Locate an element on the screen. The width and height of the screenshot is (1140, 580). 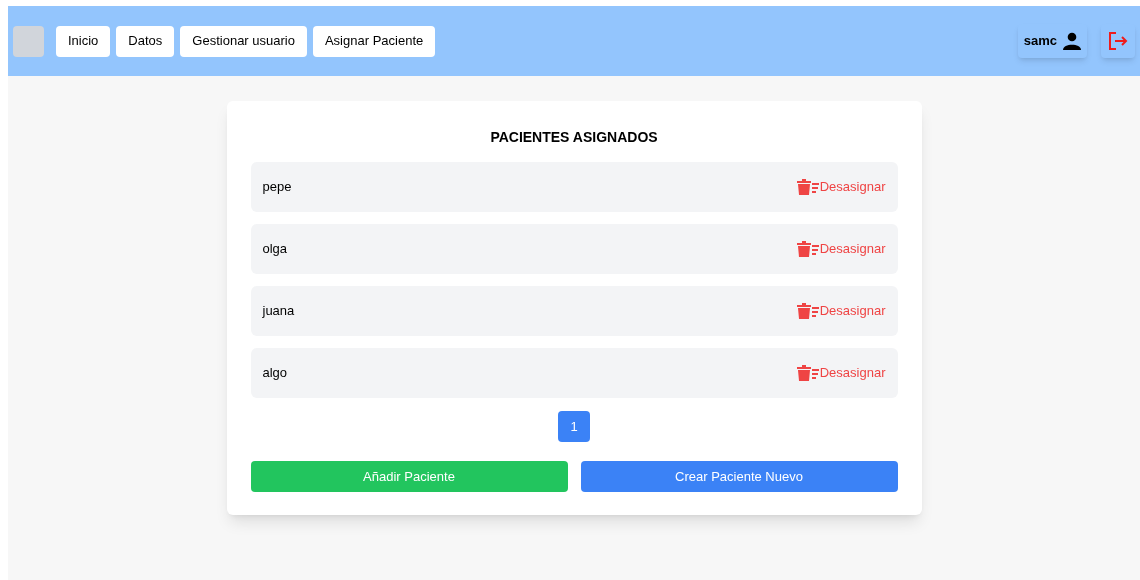
card-title: PACIENTES ASIGNADOS is located at coordinates (574, 137).